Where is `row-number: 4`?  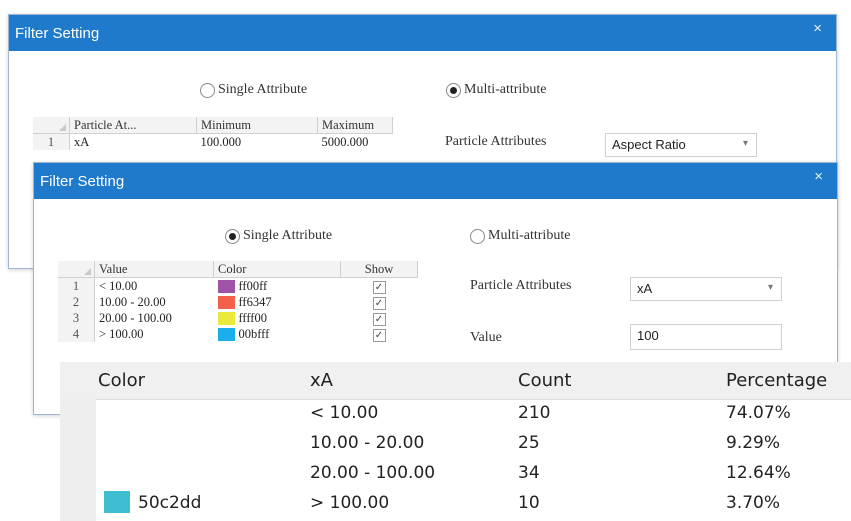 row-number: 4 is located at coordinates (76, 334).